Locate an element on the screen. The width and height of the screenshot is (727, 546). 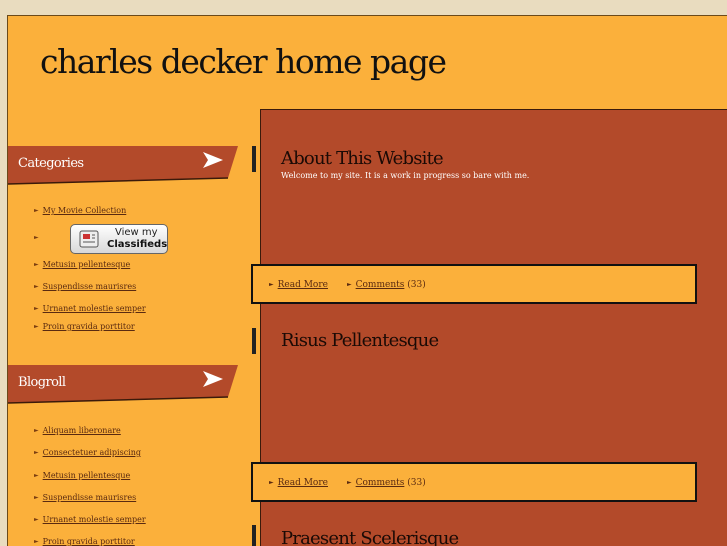
blogroll-link: Metusin pellentesque is located at coordinates (87, 475).